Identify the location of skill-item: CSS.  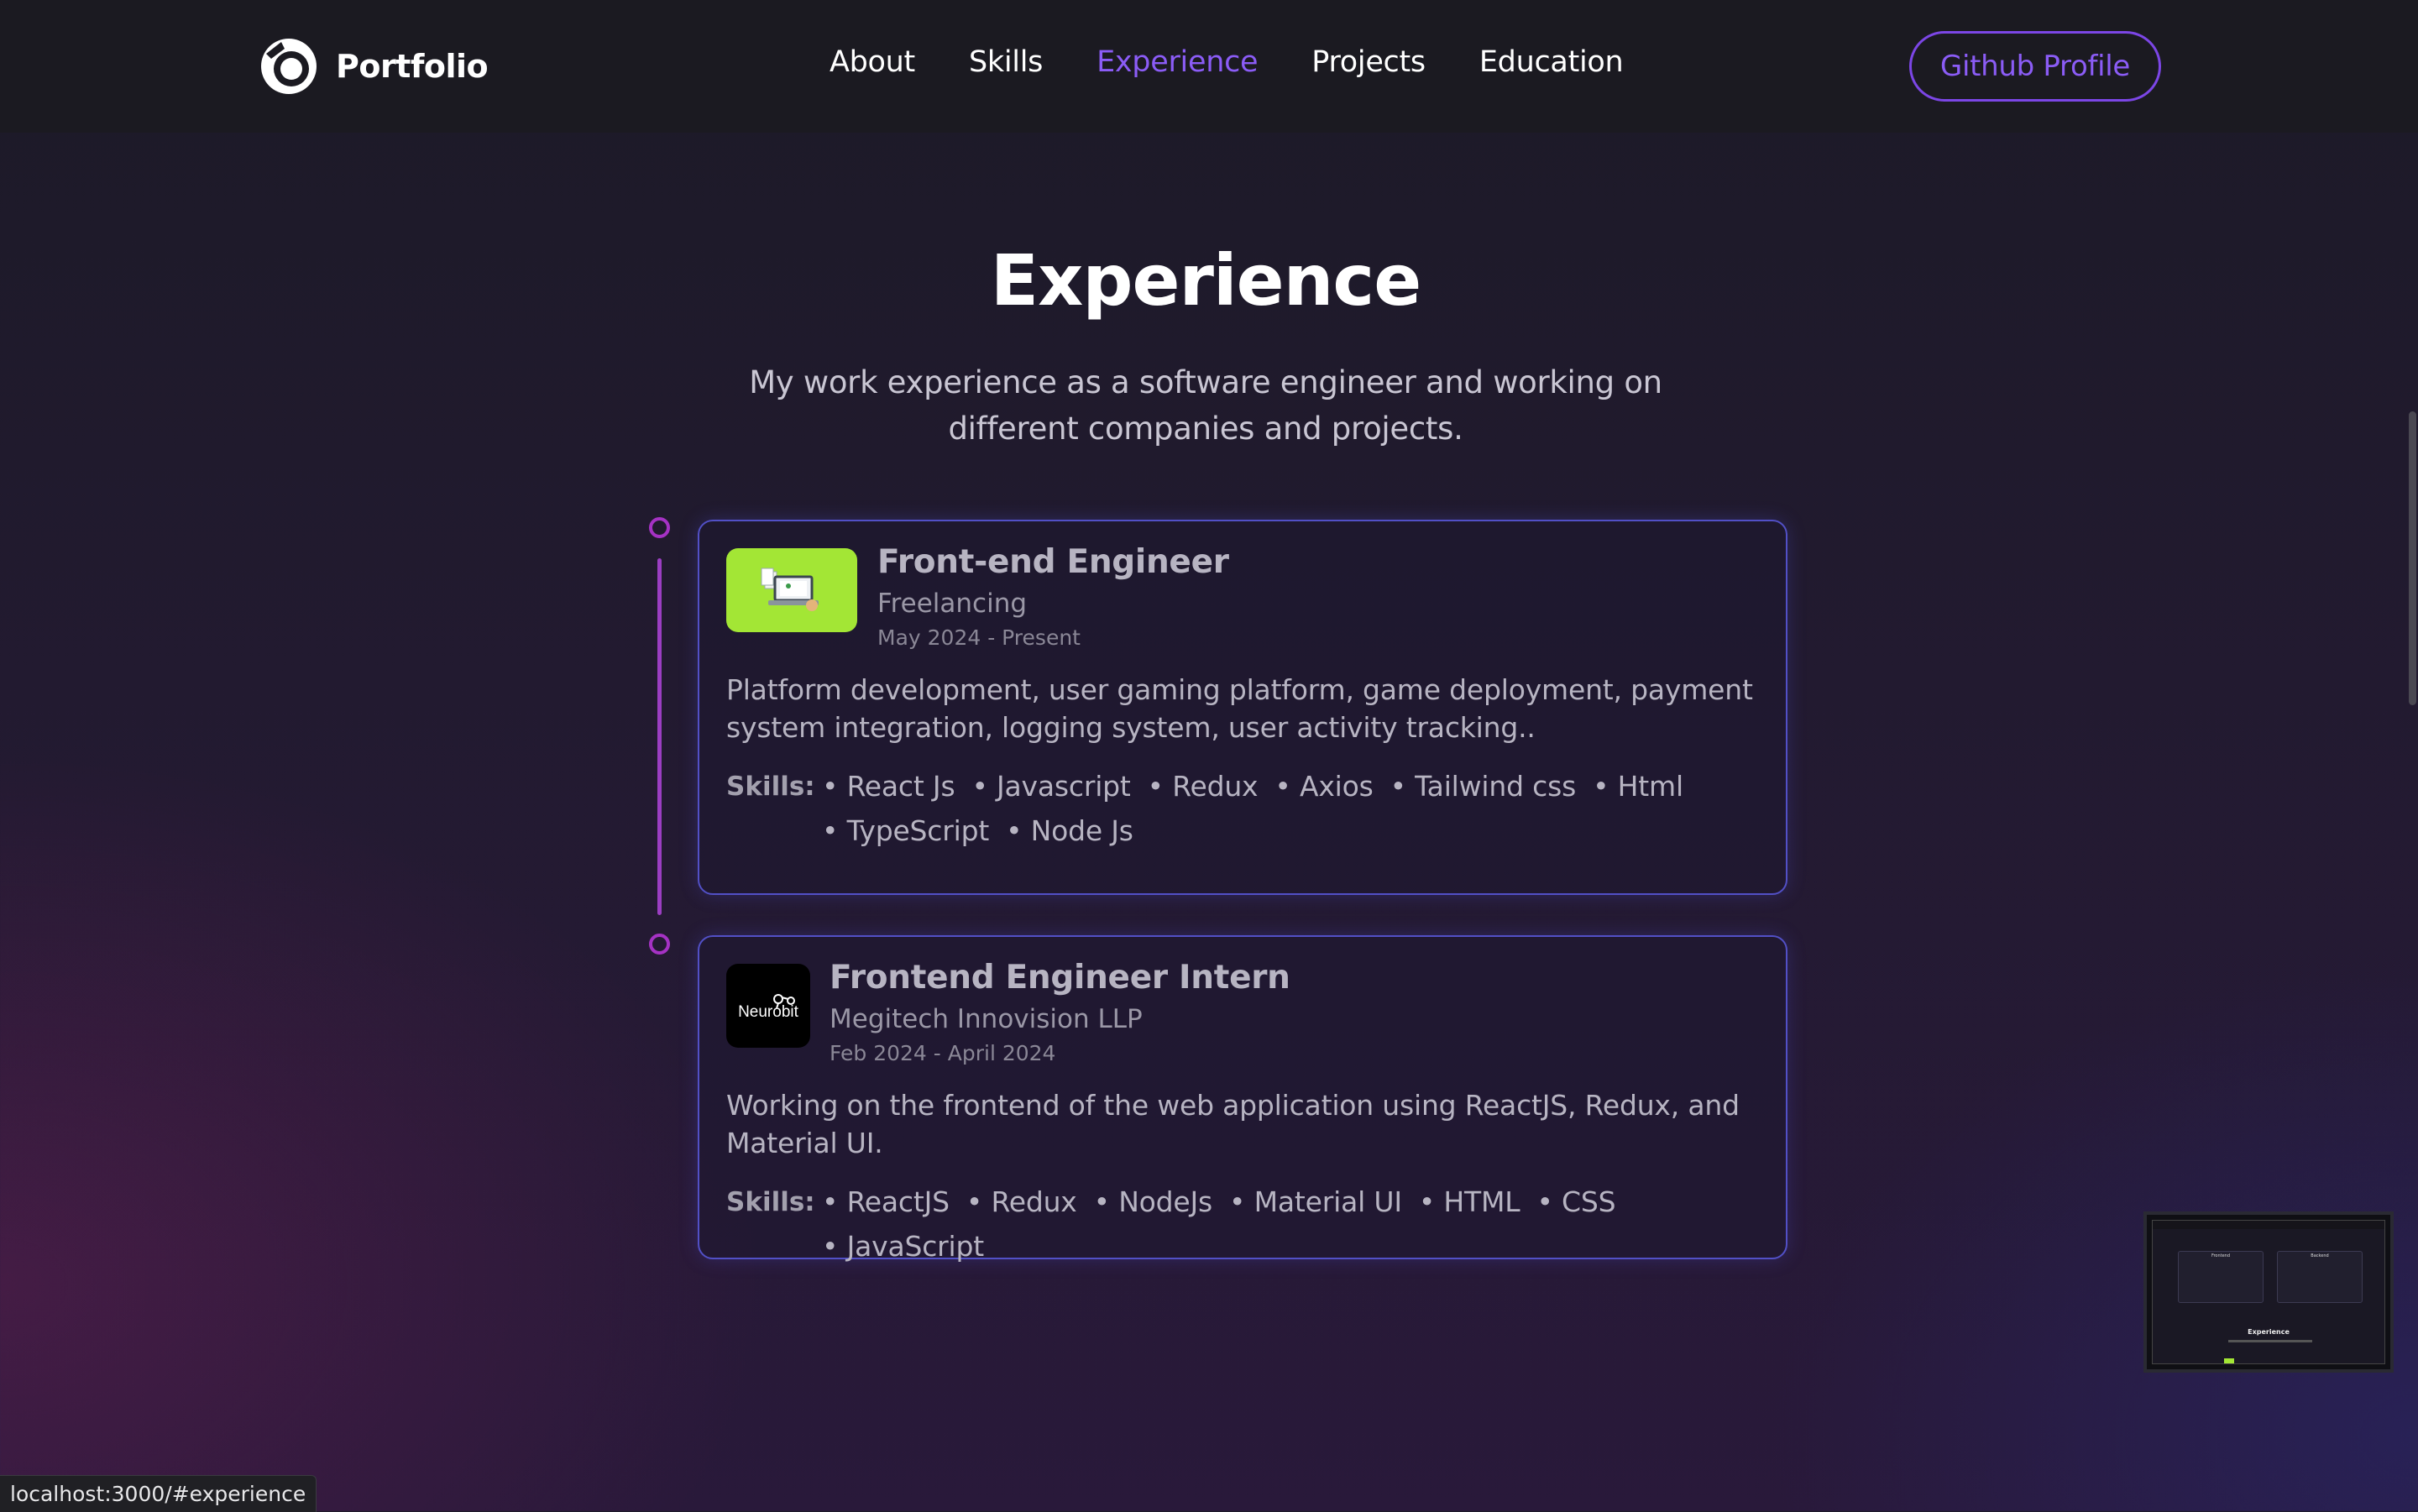
(1576, 1201).